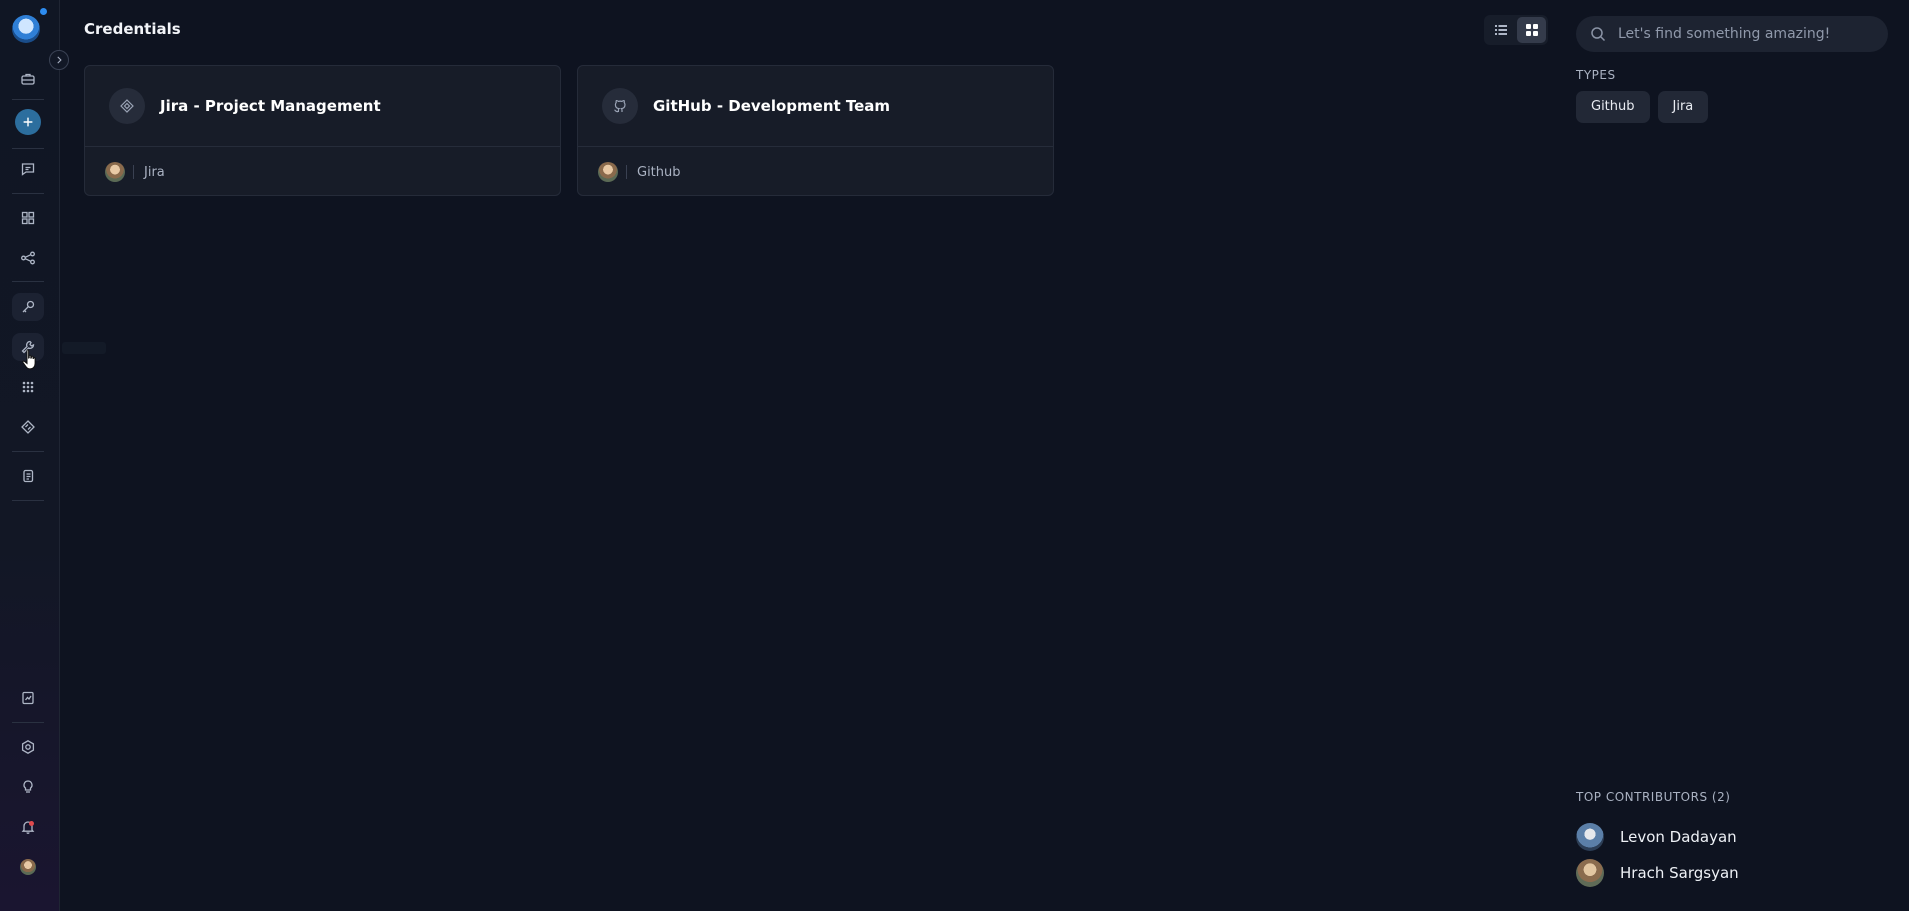 This screenshot has height=911, width=1909. I want to click on notification-dot, so click(31, 823).